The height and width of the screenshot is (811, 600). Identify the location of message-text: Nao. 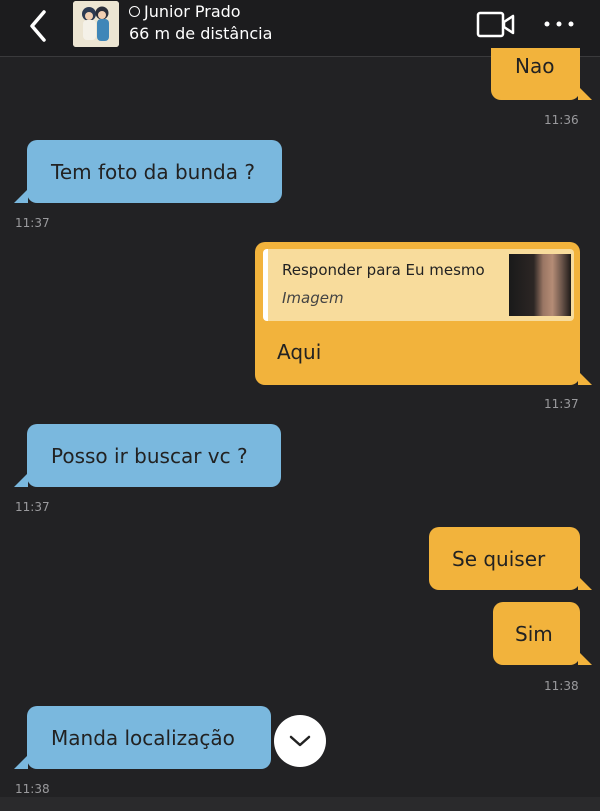
(535, 66).